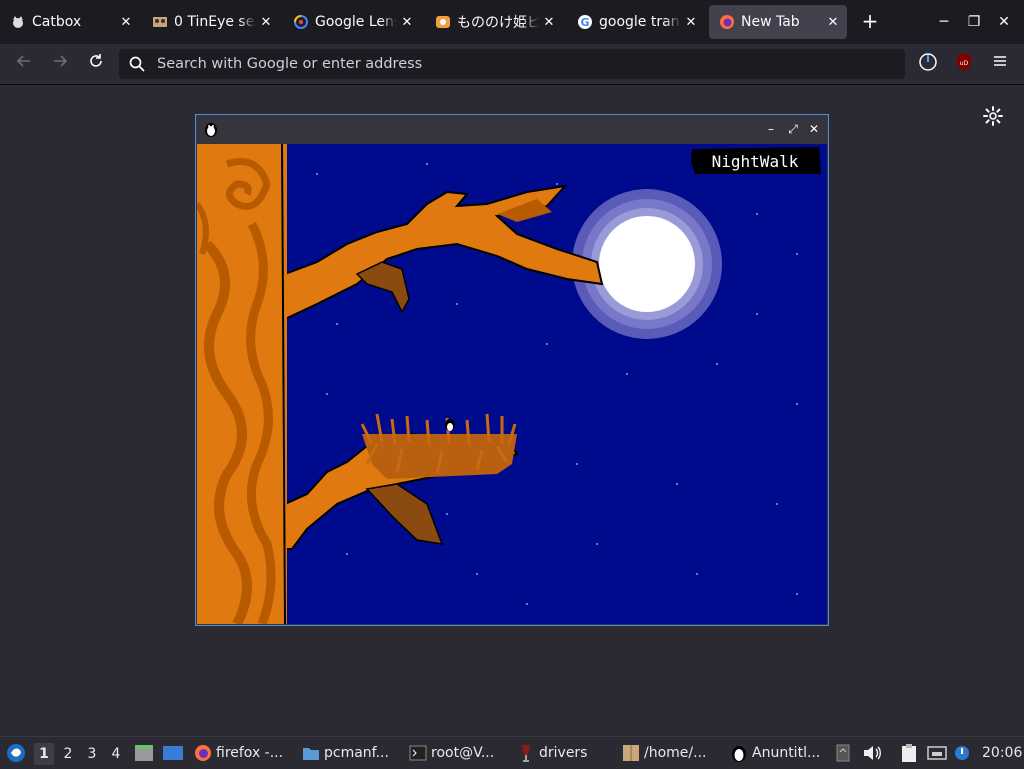 The height and width of the screenshot is (769, 1024). I want to click on file-cabinet-icon, so click(144, 753).